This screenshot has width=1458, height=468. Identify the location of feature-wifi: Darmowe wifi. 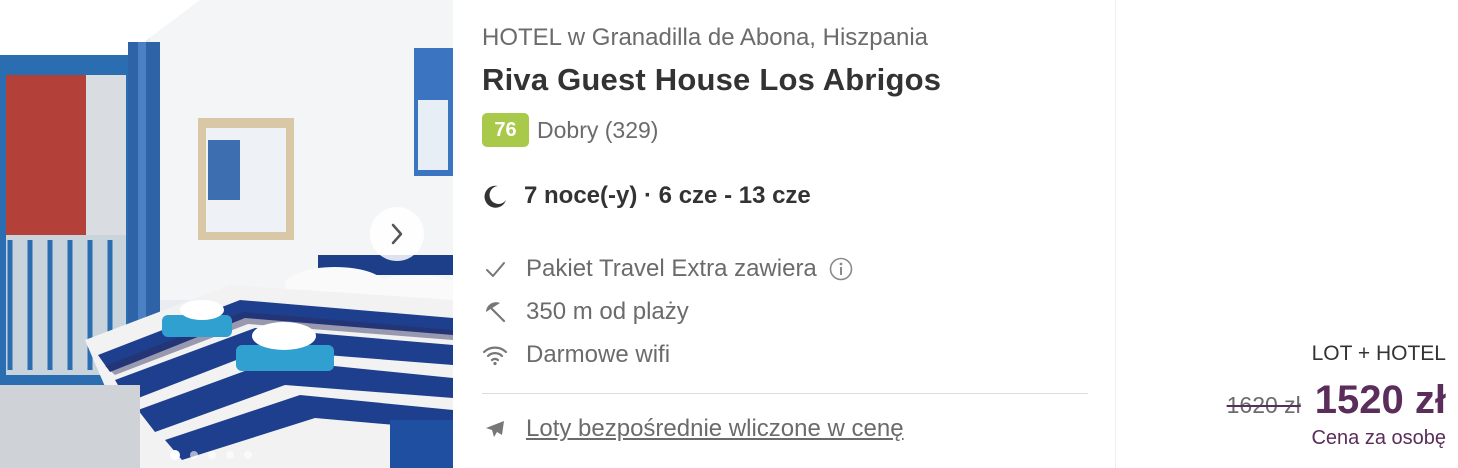
(576, 355).